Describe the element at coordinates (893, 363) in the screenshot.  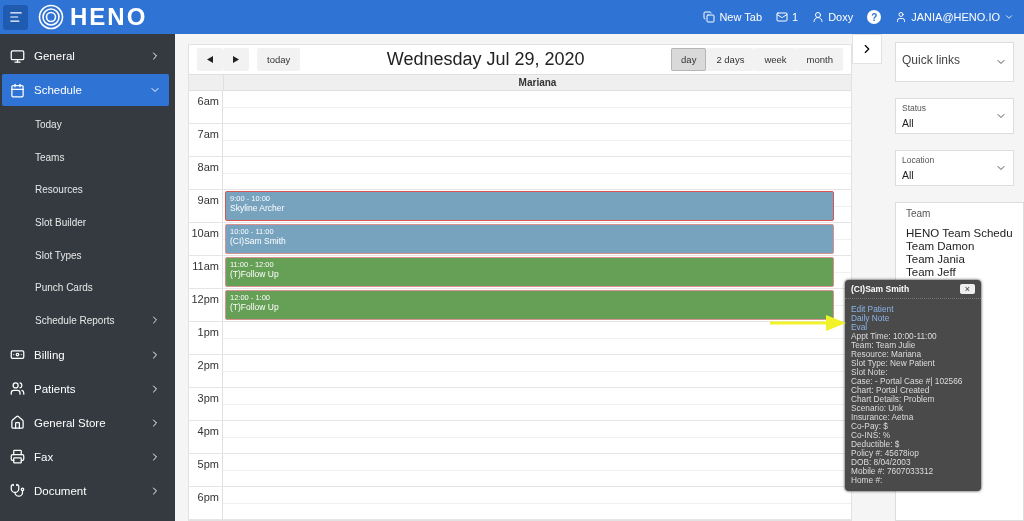
I see `tooltip-detail: Slot Type: New Patient` at that location.